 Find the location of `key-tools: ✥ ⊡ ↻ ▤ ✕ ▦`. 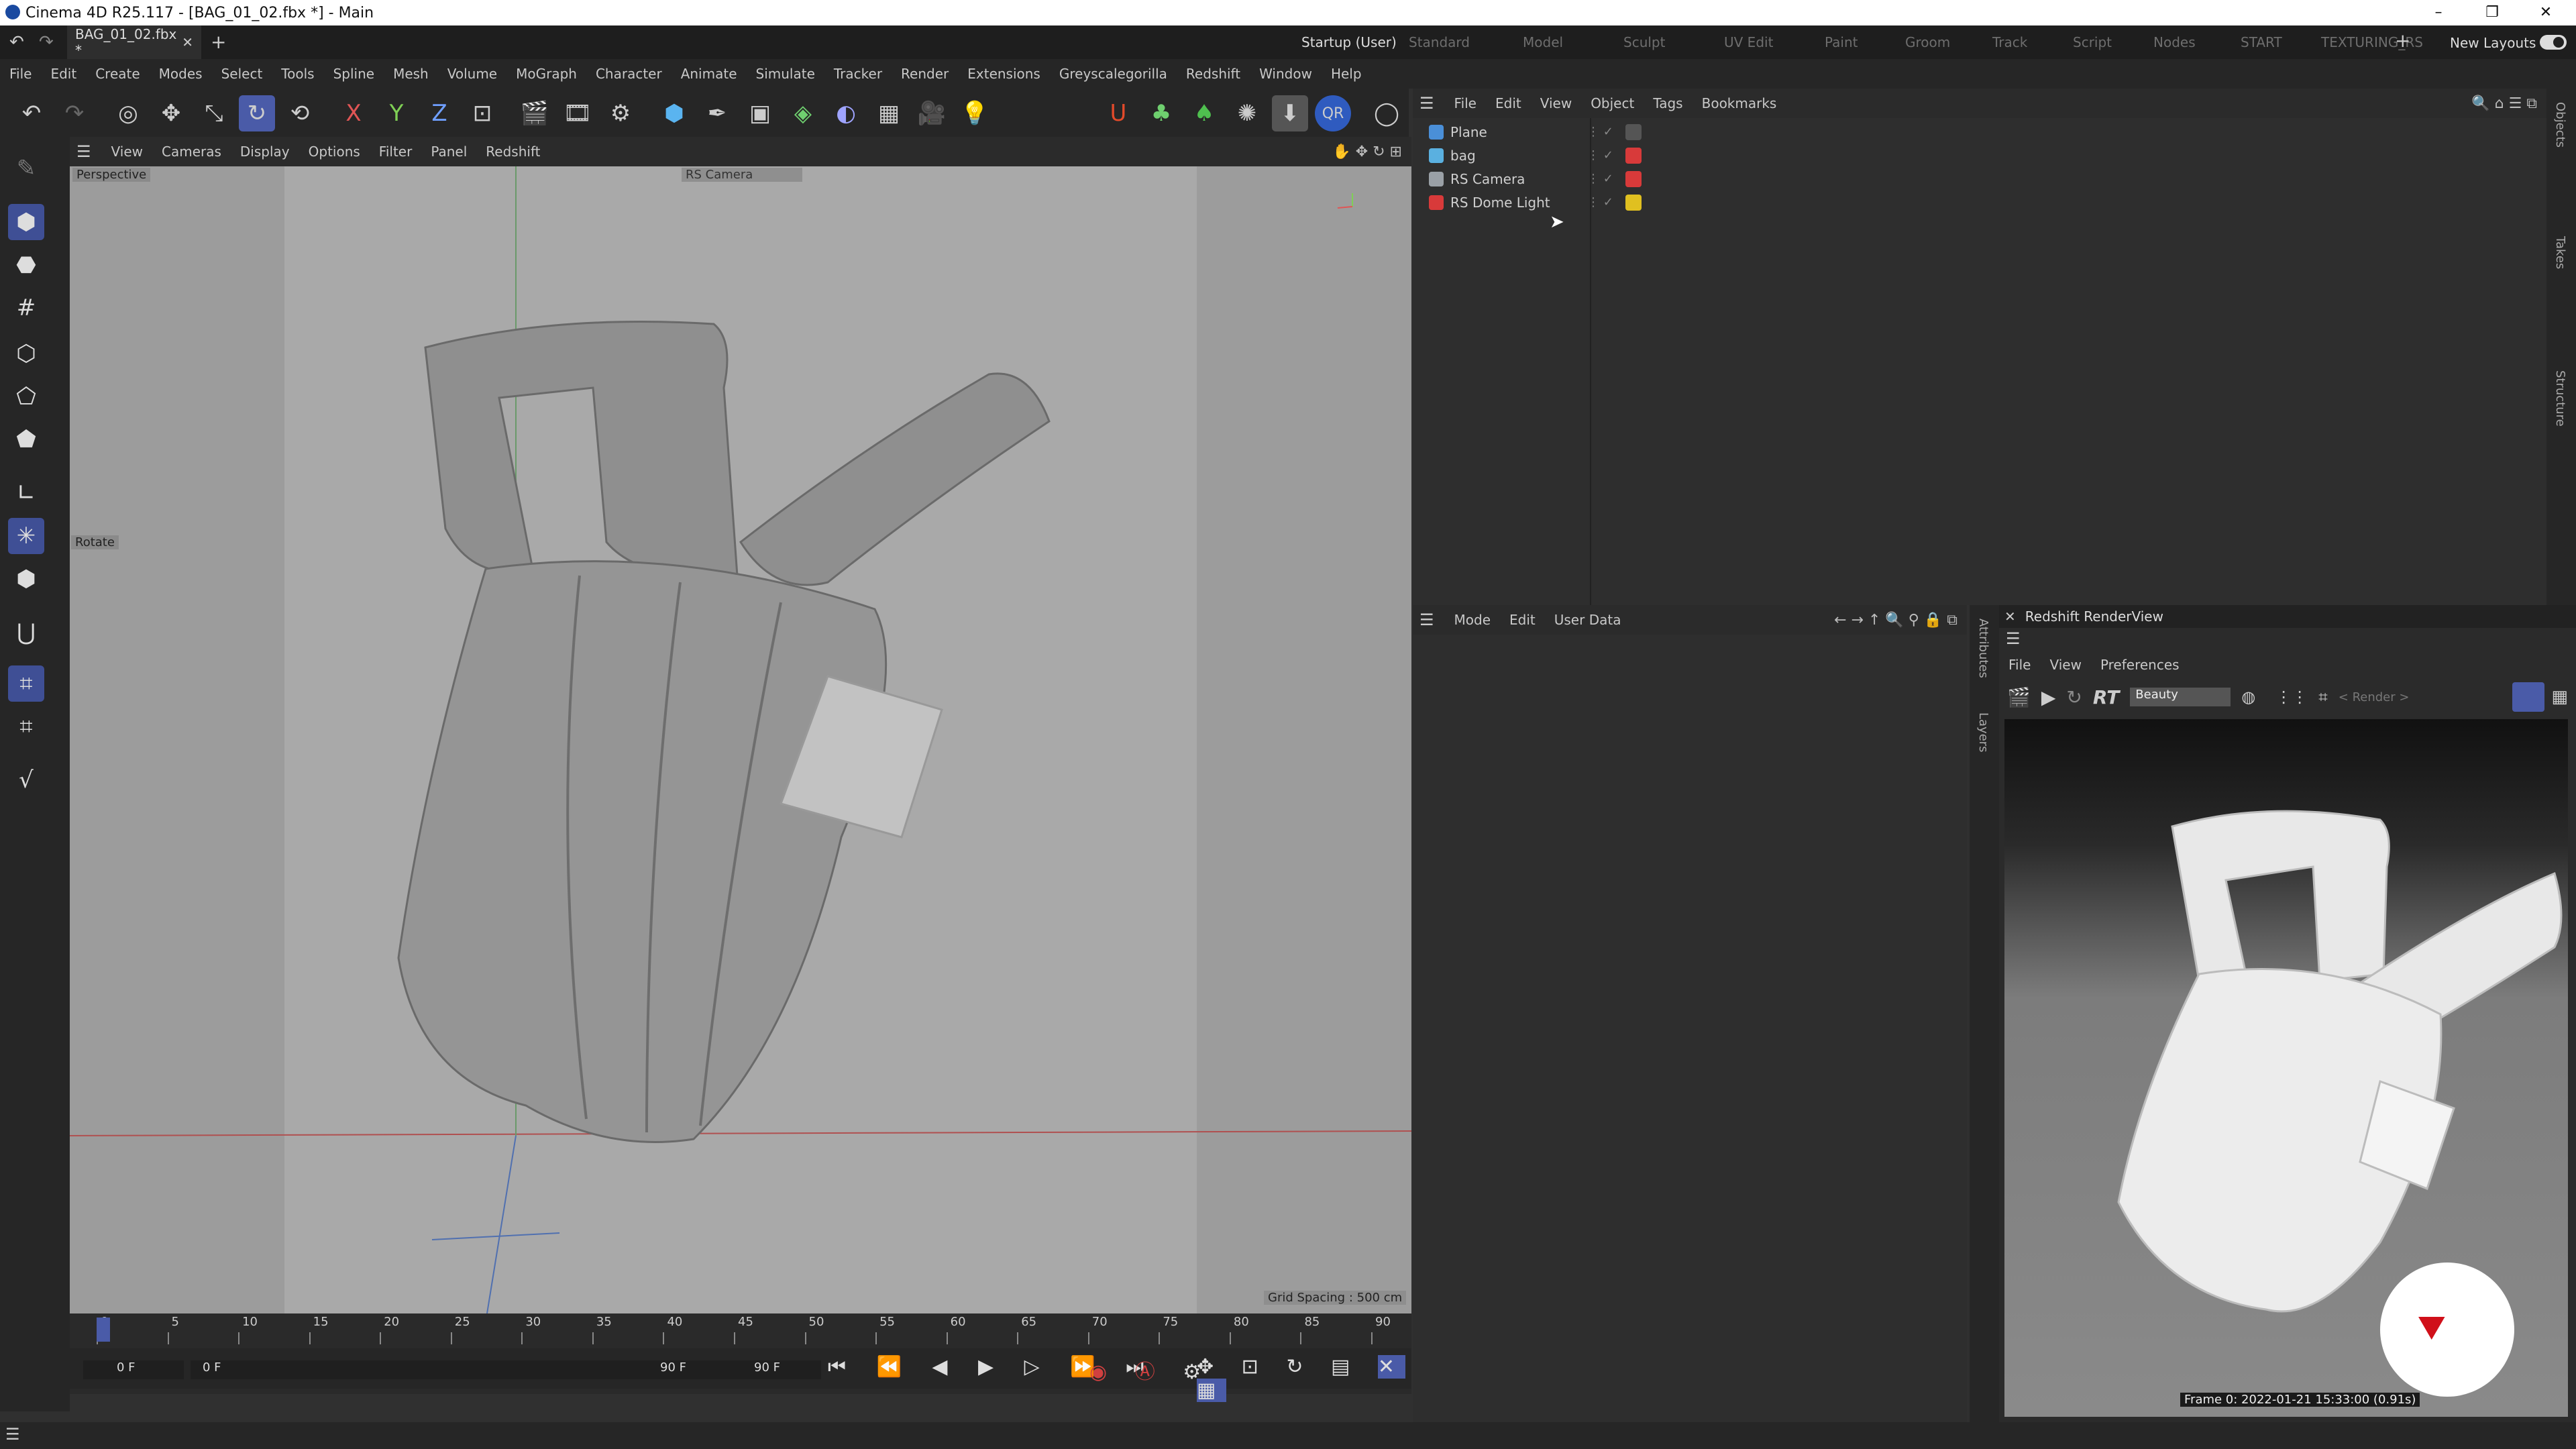

key-tools: ✥ ⊡ ↻ ▤ ✕ ▦ is located at coordinates (1304, 1378).